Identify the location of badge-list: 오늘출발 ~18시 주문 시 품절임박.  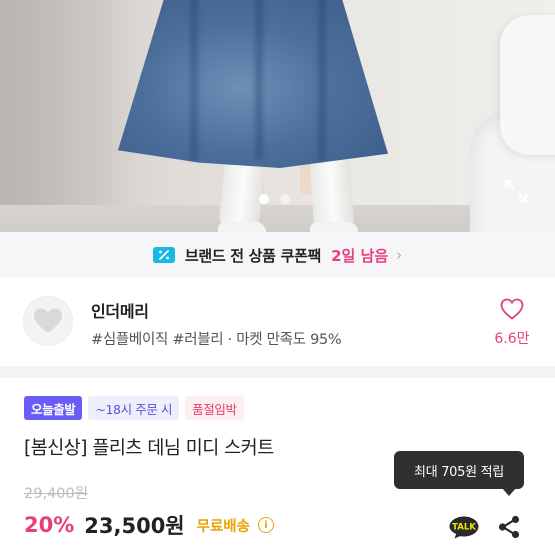
(134, 408).